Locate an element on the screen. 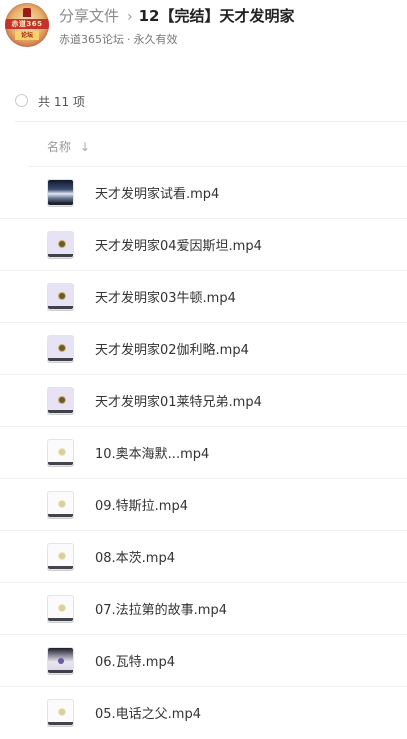  file-row: 07.法拉第的故事.mp4 is located at coordinates (203, 609).